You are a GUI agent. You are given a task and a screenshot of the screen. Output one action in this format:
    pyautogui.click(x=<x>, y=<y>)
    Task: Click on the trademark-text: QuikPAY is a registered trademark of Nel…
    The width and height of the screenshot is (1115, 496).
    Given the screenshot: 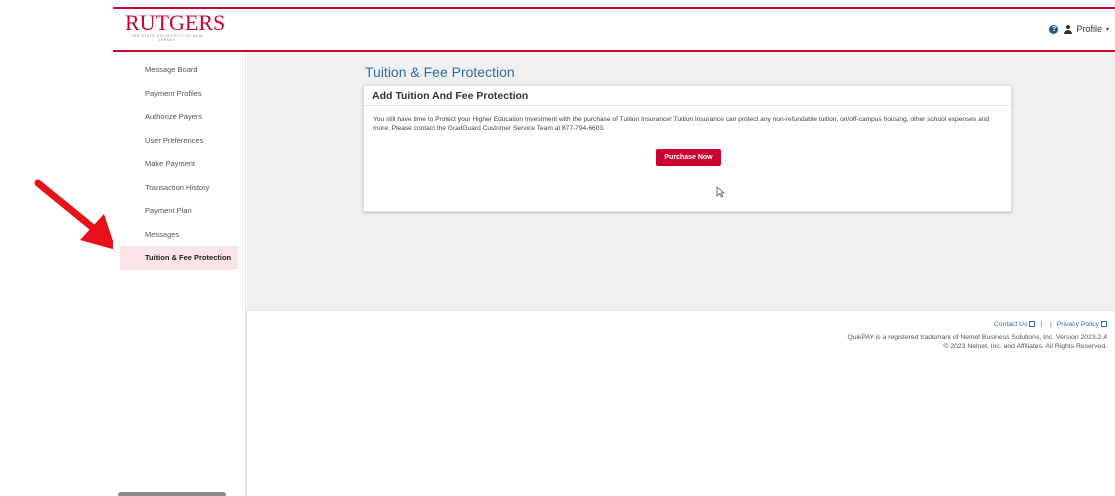 What is the action you would take?
    pyautogui.click(x=977, y=337)
    